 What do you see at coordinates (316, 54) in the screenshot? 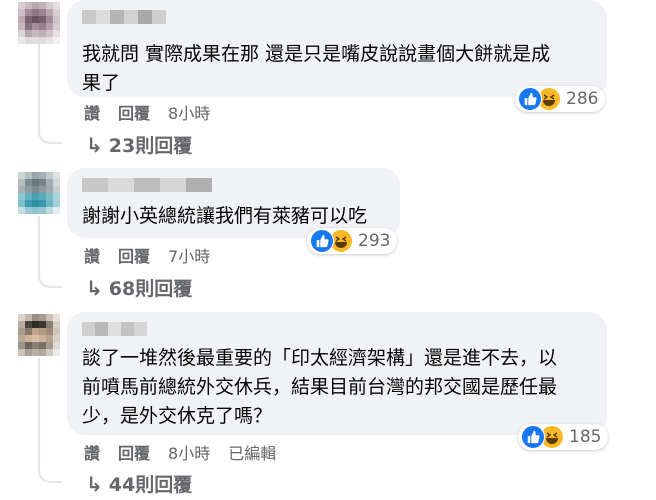
I see `comment-line: 我就問 實際成果在那 還是只是嘴皮說說畫個大餅就是成` at bounding box center [316, 54].